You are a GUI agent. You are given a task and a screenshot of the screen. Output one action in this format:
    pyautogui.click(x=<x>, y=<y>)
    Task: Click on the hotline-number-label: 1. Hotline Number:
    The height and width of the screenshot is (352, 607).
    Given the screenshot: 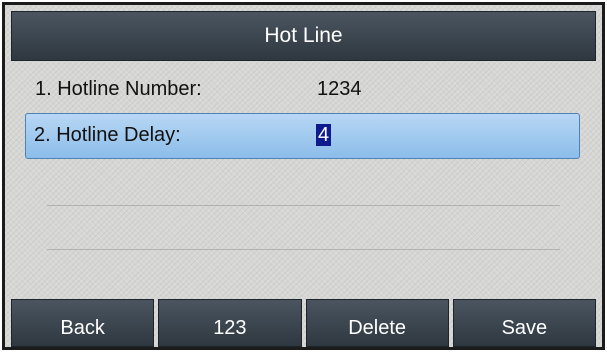 What is the action you would take?
    pyautogui.click(x=118, y=89)
    